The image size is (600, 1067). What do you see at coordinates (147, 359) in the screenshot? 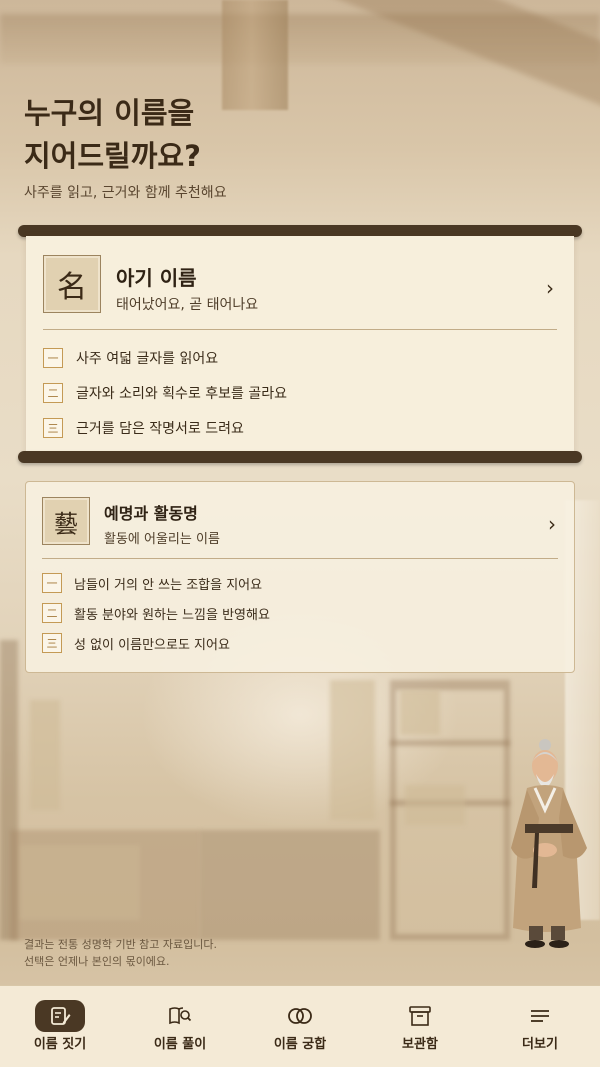
I see `step-text: 사주 여덟 글자를 읽어요` at bounding box center [147, 359].